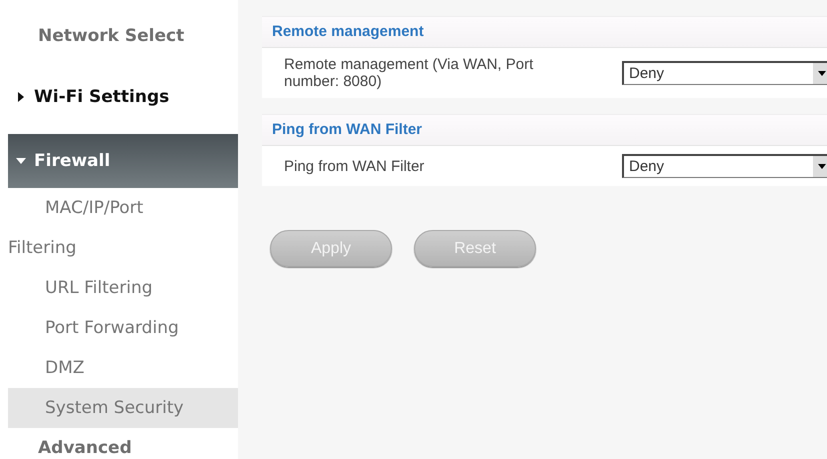  Describe the element at coordinates (544, 32) in the screenshot. I see `section-header: Remote management` at that location.